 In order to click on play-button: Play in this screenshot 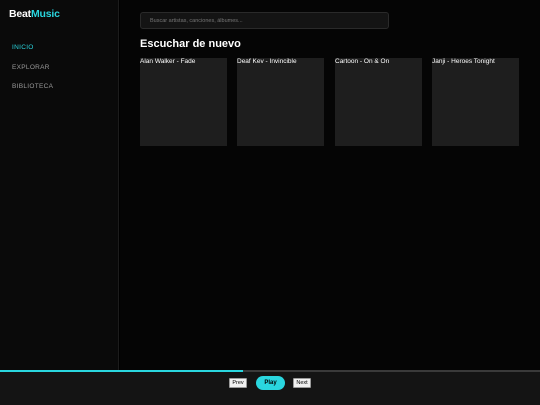, I will do `click(270, 383)`.